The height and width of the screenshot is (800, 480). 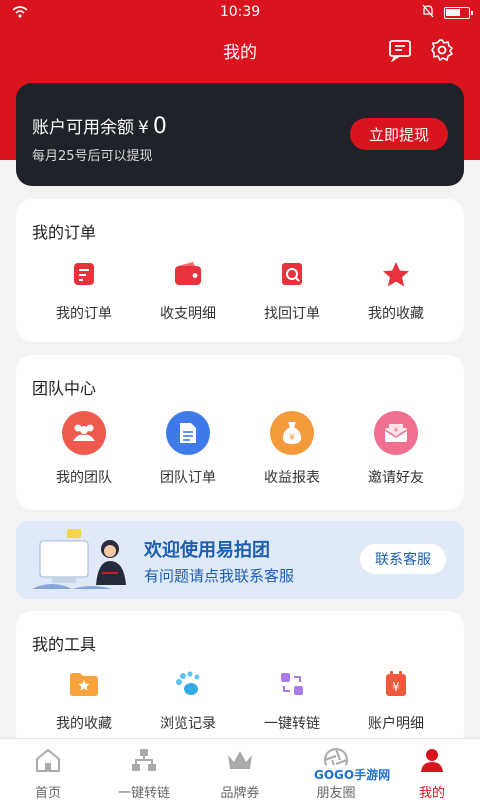 What do you see at coordinates (400, 50) in the screenshot?
I see `message-icon` at bounding box center [400, 50].